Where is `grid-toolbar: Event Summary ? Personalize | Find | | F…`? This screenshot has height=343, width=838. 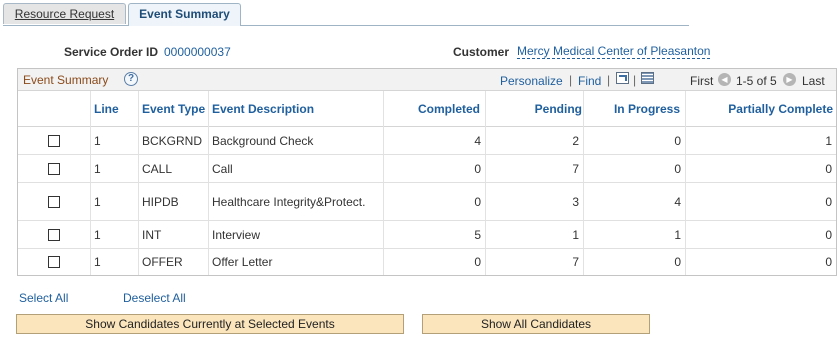
grid-toolbar: Event Summary ? Personalize | Find | | F… is located at coordinates (427, 80).